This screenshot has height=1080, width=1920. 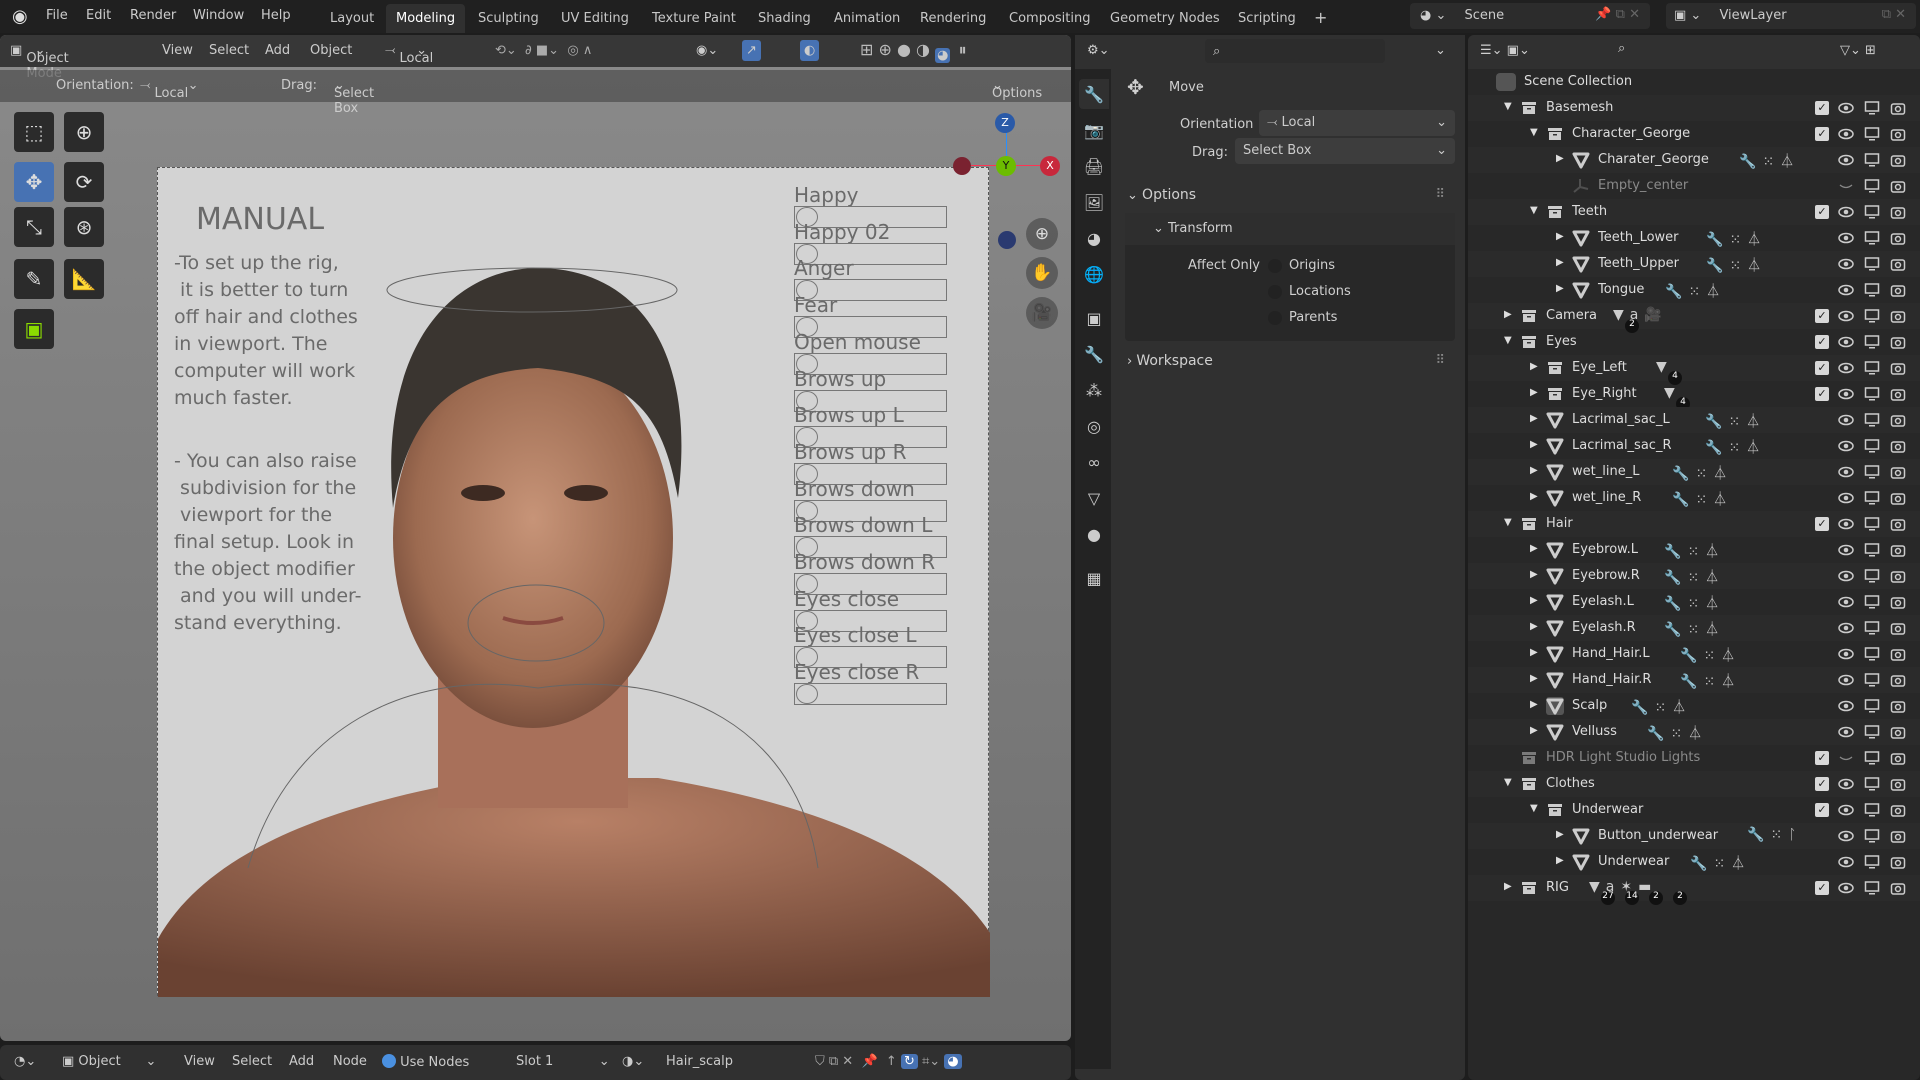 I want to click on tab-uv-editing: UV Editing, so click(x=595, y=18).